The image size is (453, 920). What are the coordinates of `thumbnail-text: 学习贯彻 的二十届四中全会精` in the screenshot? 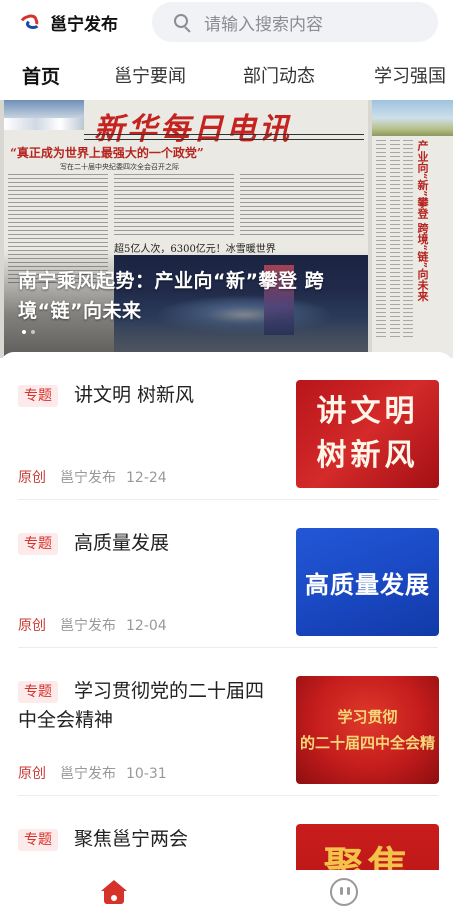 It's located at (367, 730).